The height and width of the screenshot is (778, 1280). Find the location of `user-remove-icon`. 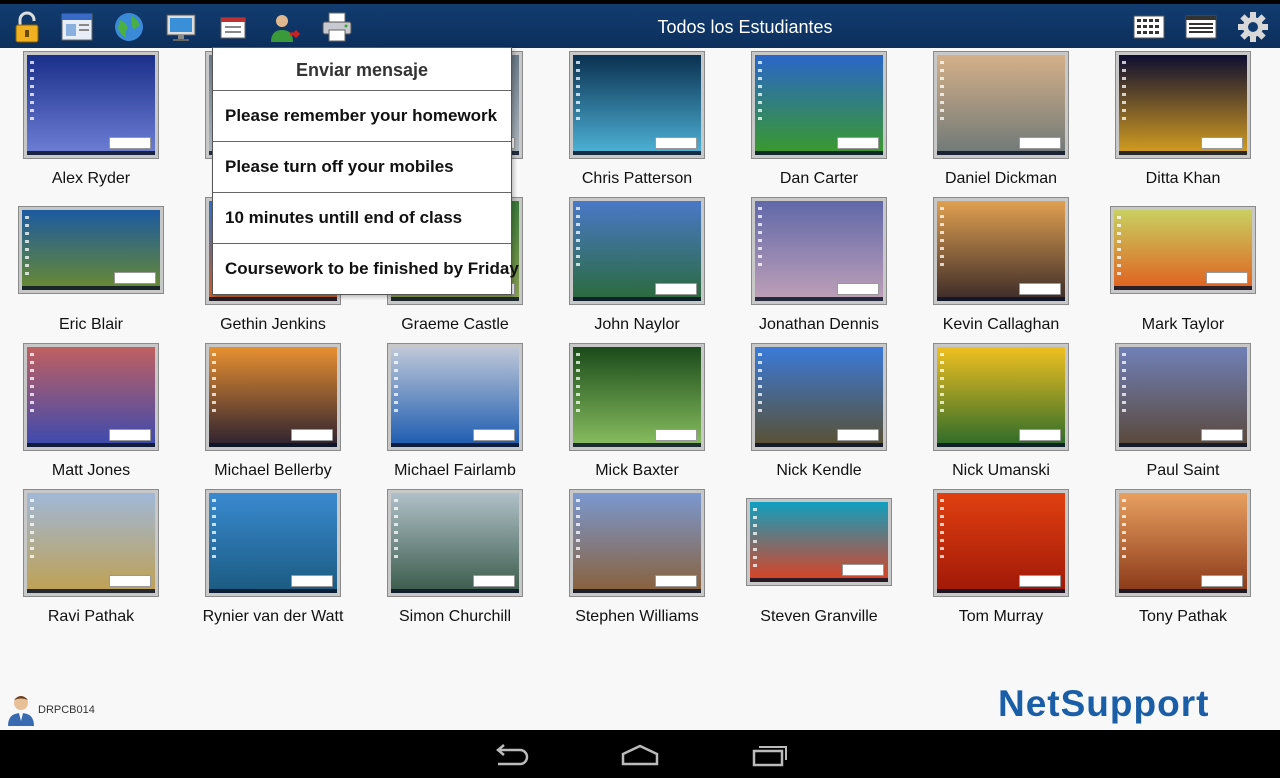

user-remove-icon is located at coordinates (285, 27).